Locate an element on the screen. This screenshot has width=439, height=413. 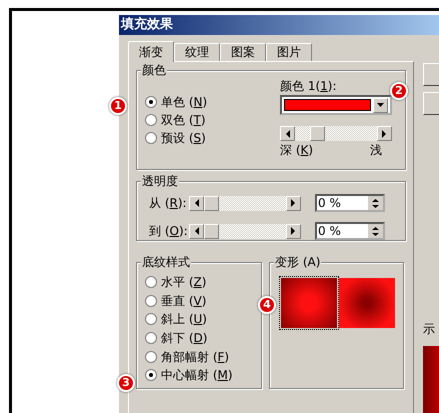
radio-option: 预设 (S) is located at coordinates (212, 138).